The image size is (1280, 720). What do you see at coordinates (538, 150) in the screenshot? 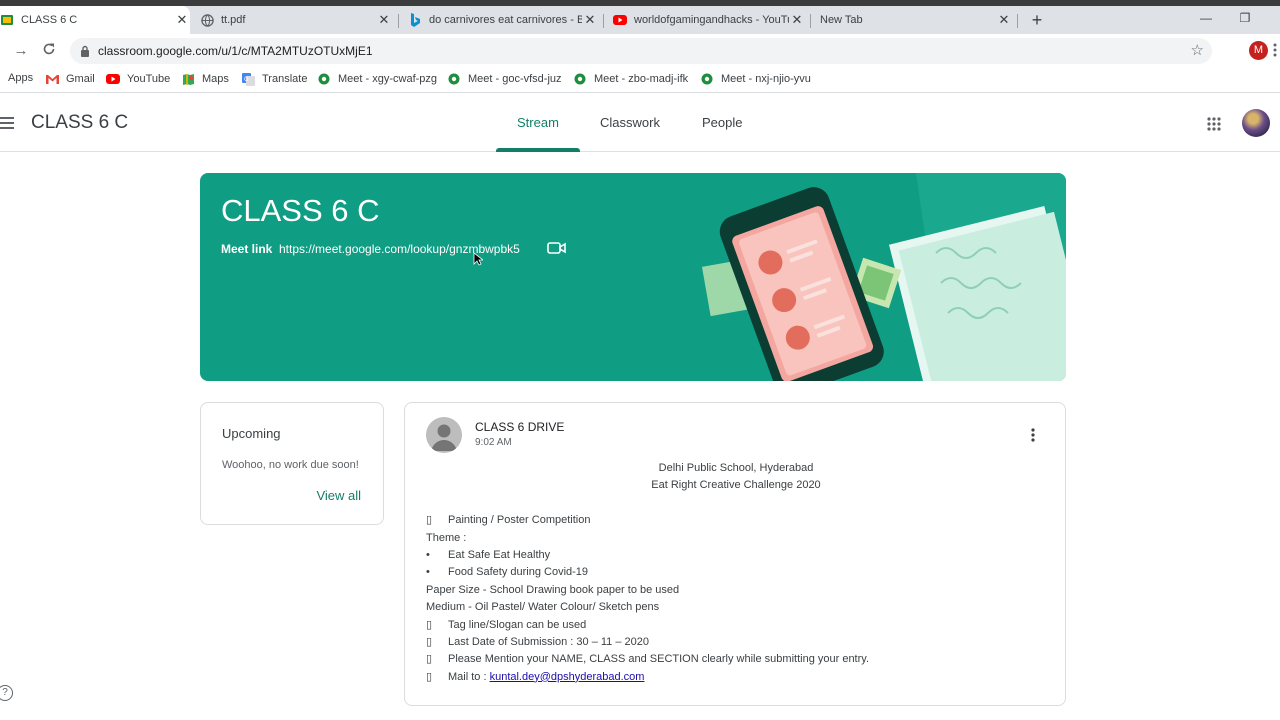
I see `active-tab-indicator` at bounding box center [538, 150].